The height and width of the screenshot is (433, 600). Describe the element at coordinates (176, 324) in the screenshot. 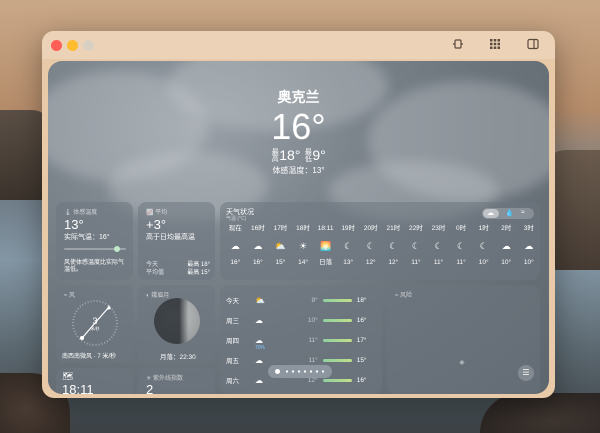

I see `moon-card: ◐ 娥眉月 月落：22:30` at that location.